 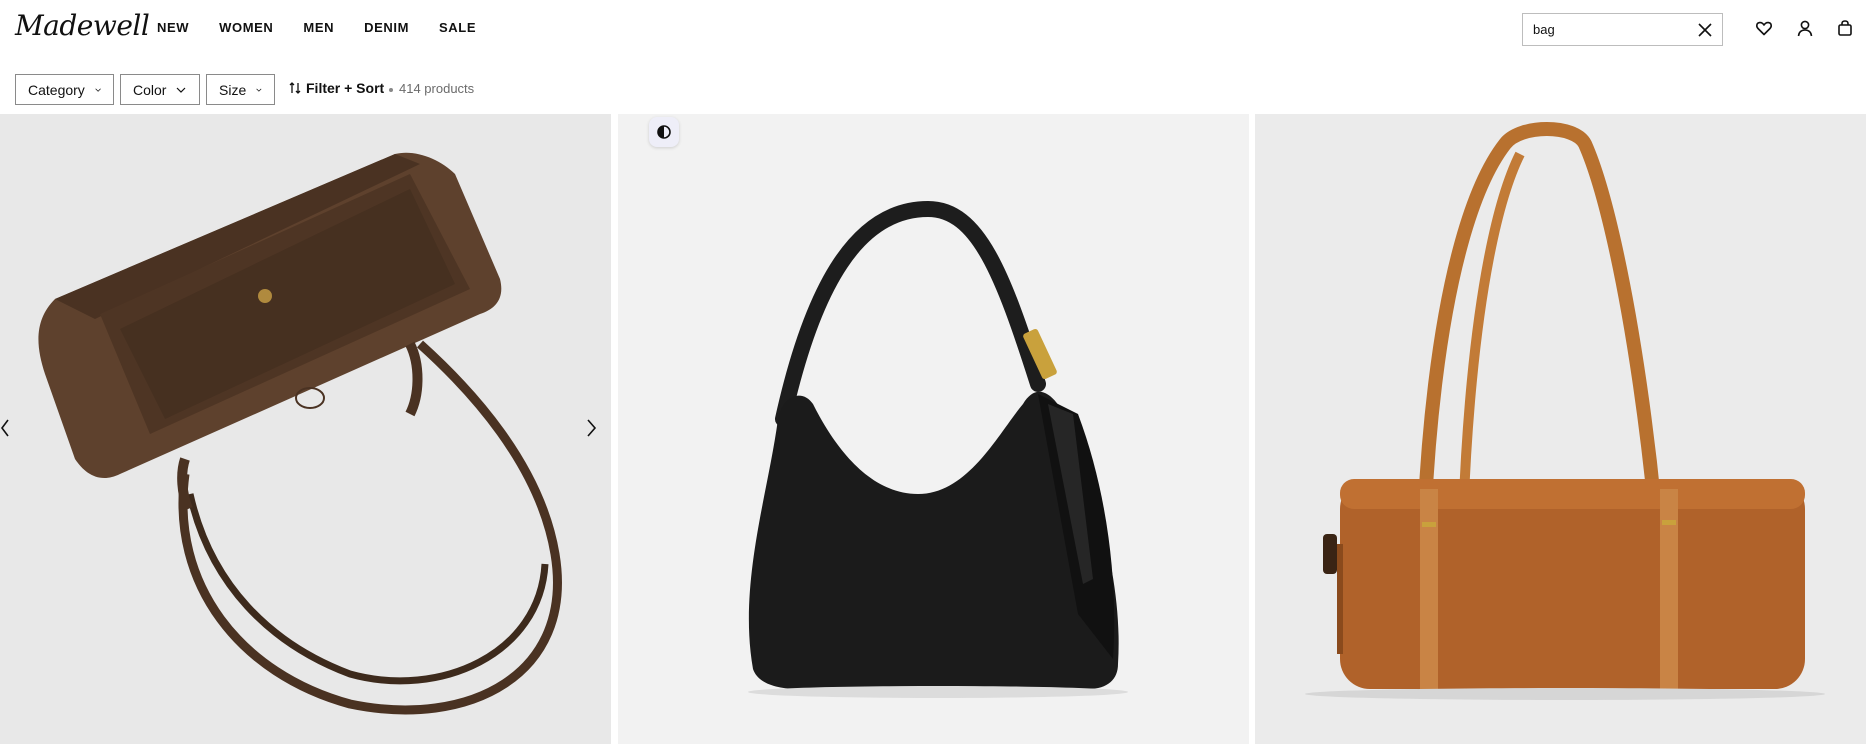 I want to click on filter-sort-button: Filter + Sort, so click(x=336, y=88).